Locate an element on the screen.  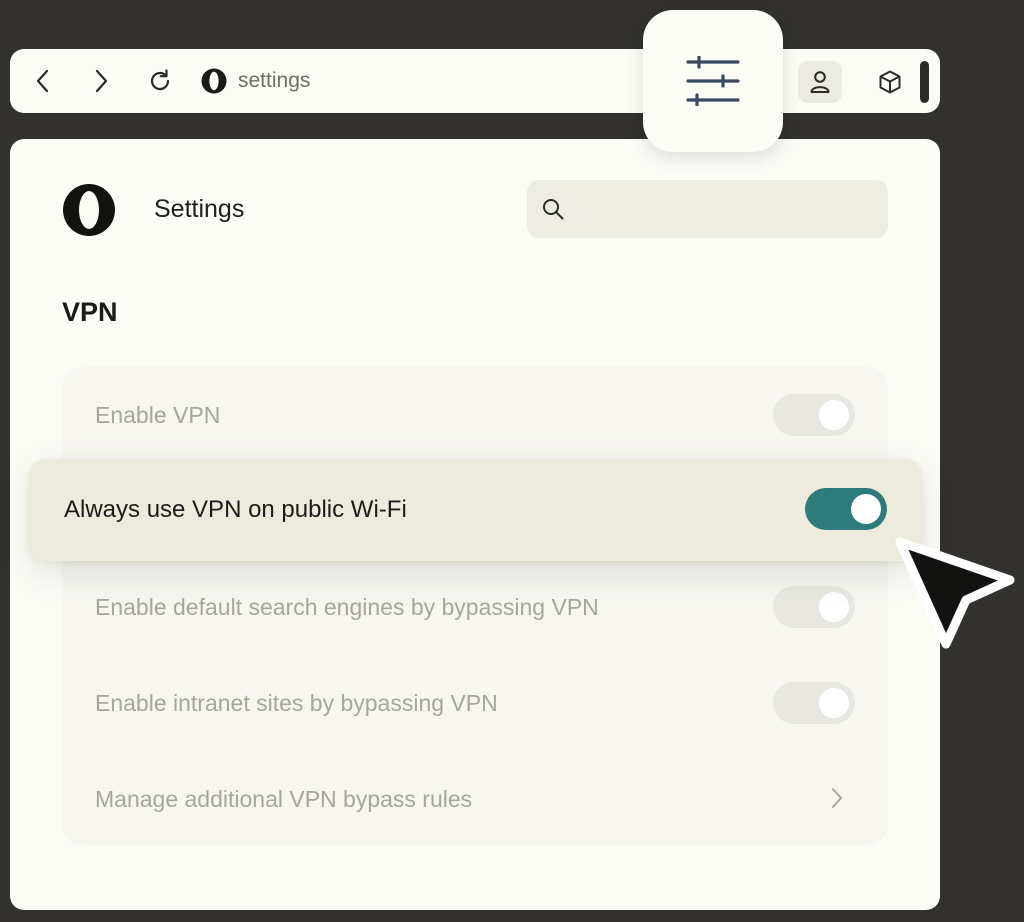
reload-icon is located at coordinates (160, 80).